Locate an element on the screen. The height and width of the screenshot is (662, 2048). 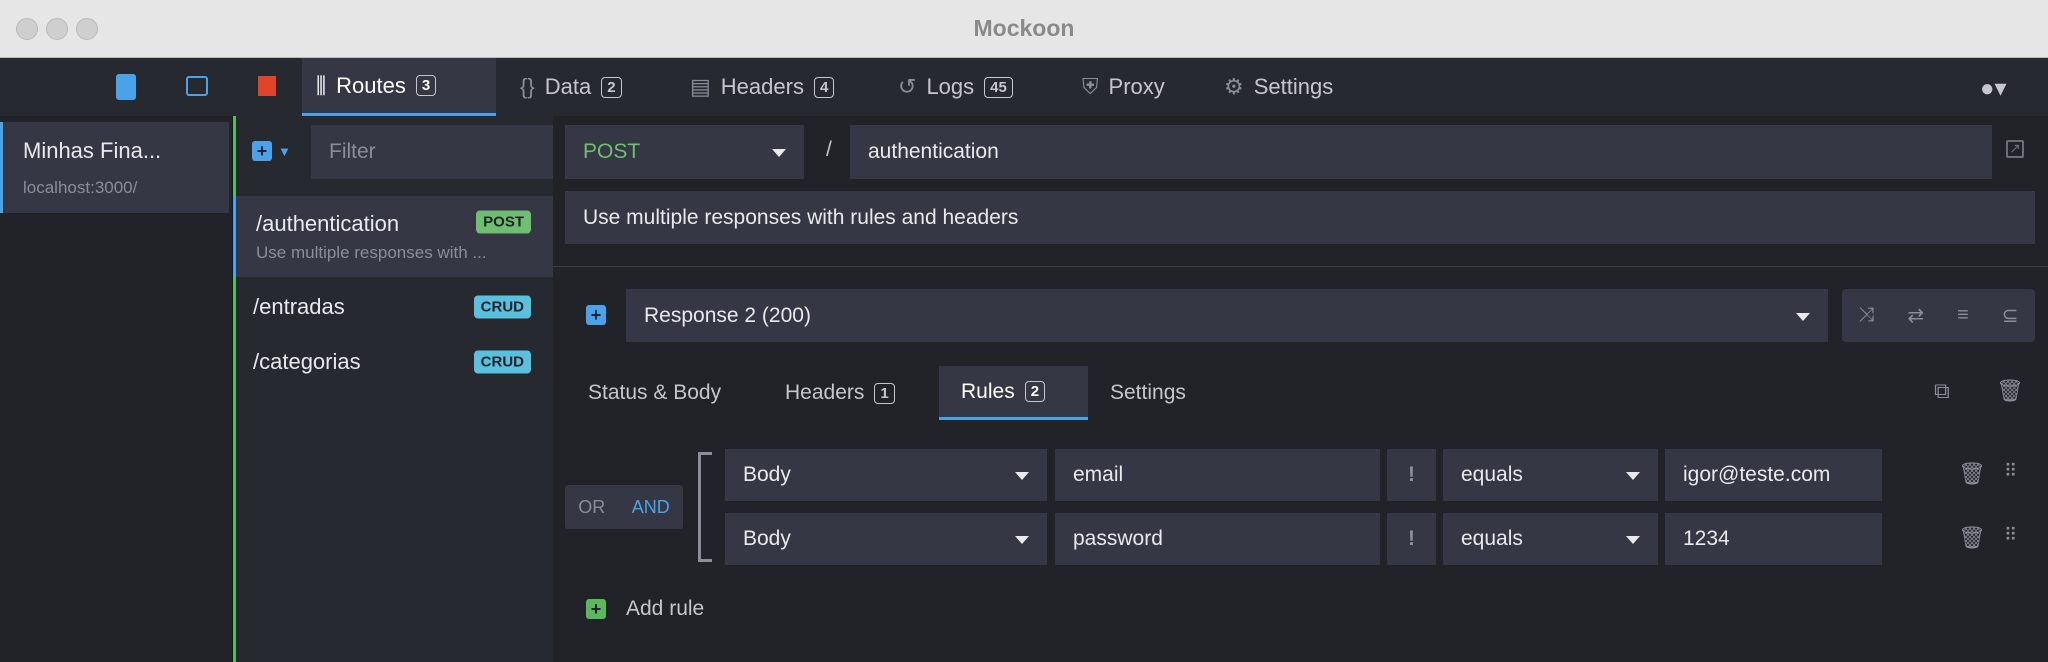
count-badge: 4 is located at coordinates (824, 87).